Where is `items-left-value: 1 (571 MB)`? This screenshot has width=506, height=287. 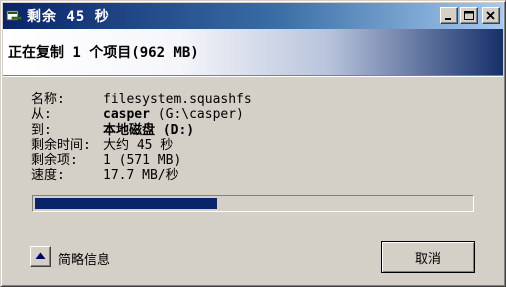 items-left-value: 1 (571 MB) is located at coordinates (142, 161).